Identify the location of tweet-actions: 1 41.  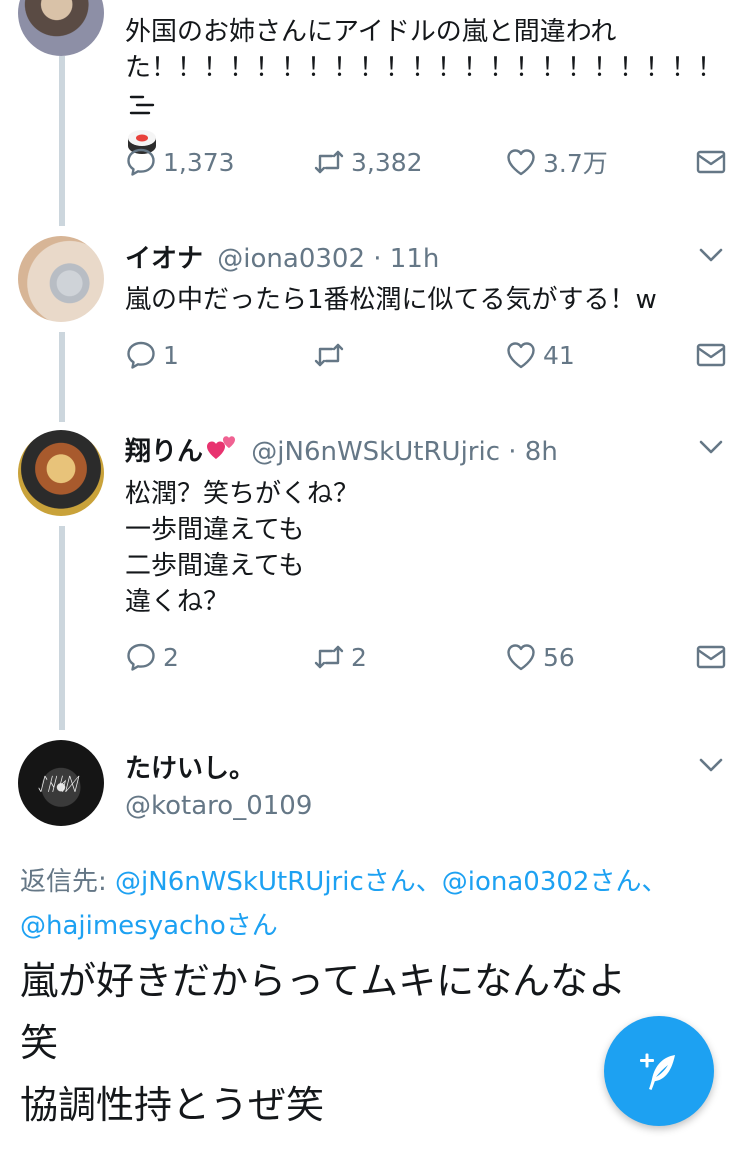
(430, 355).